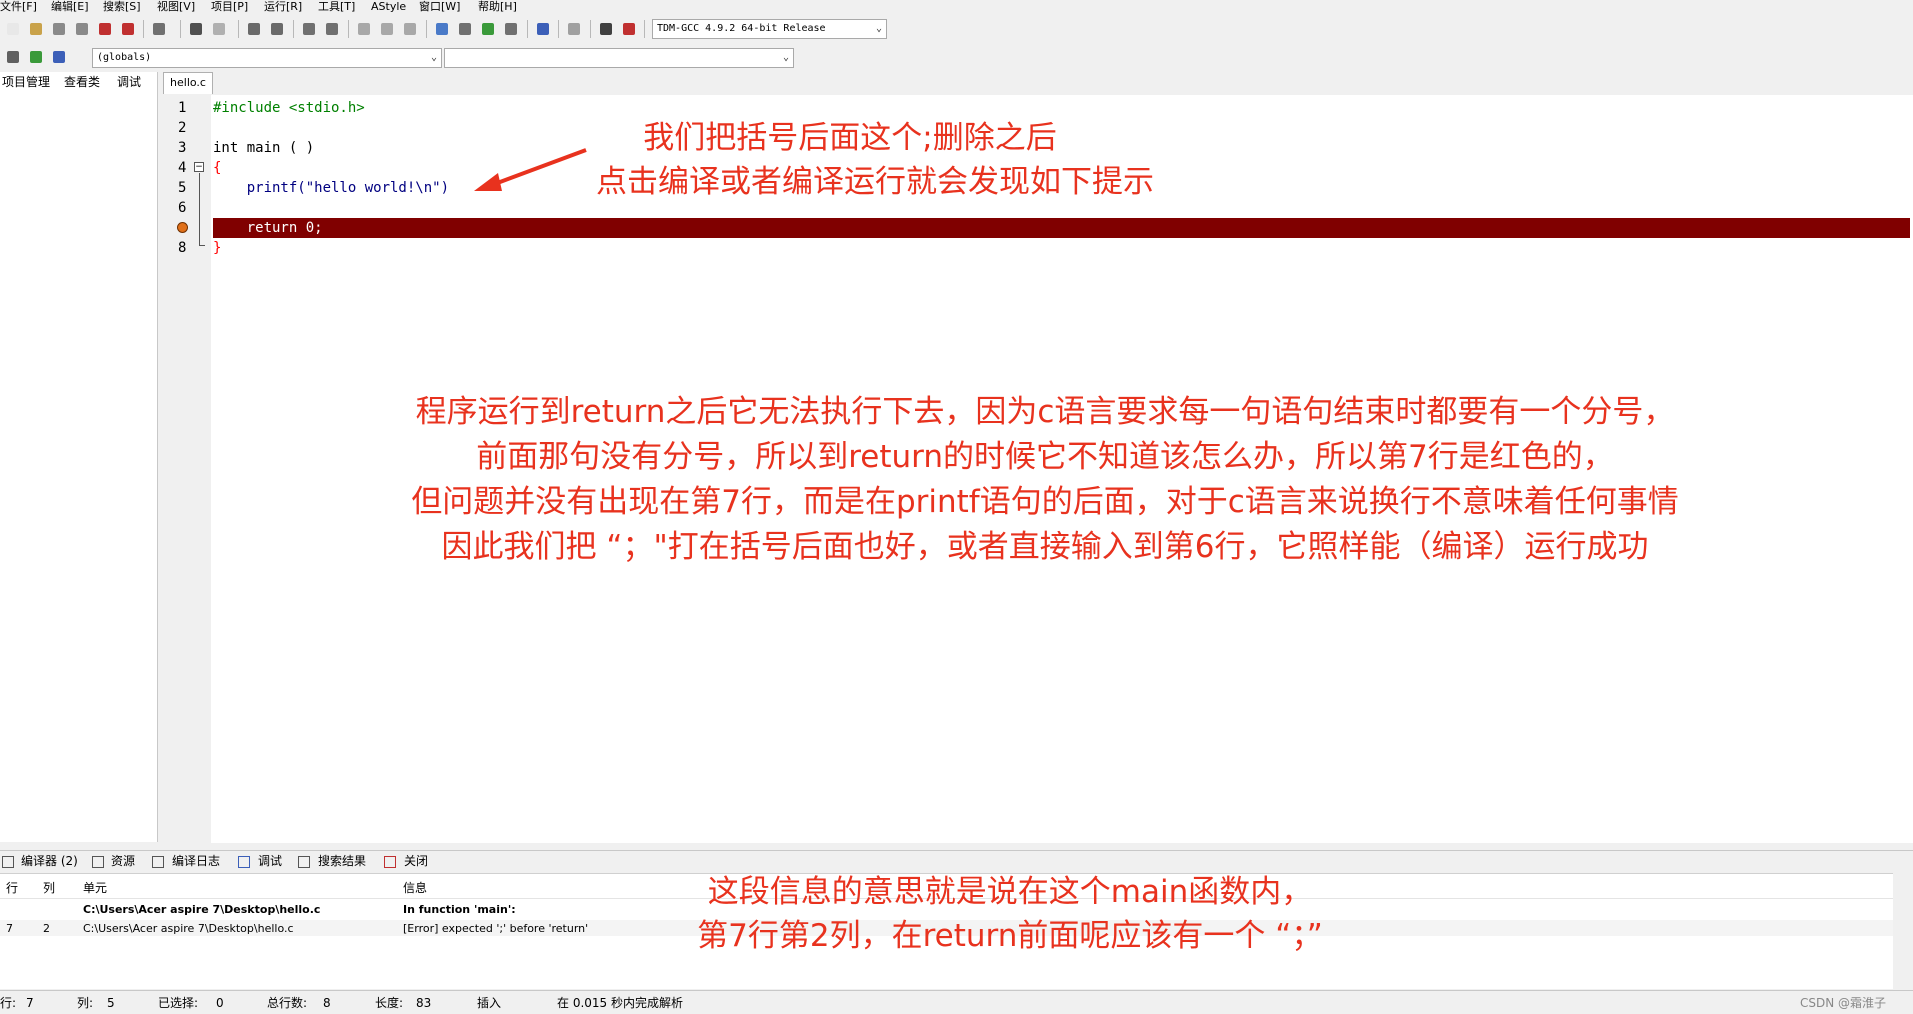 The image size is (1913, 1014). I want to click on member-select: ⌄, so click(619, 58).